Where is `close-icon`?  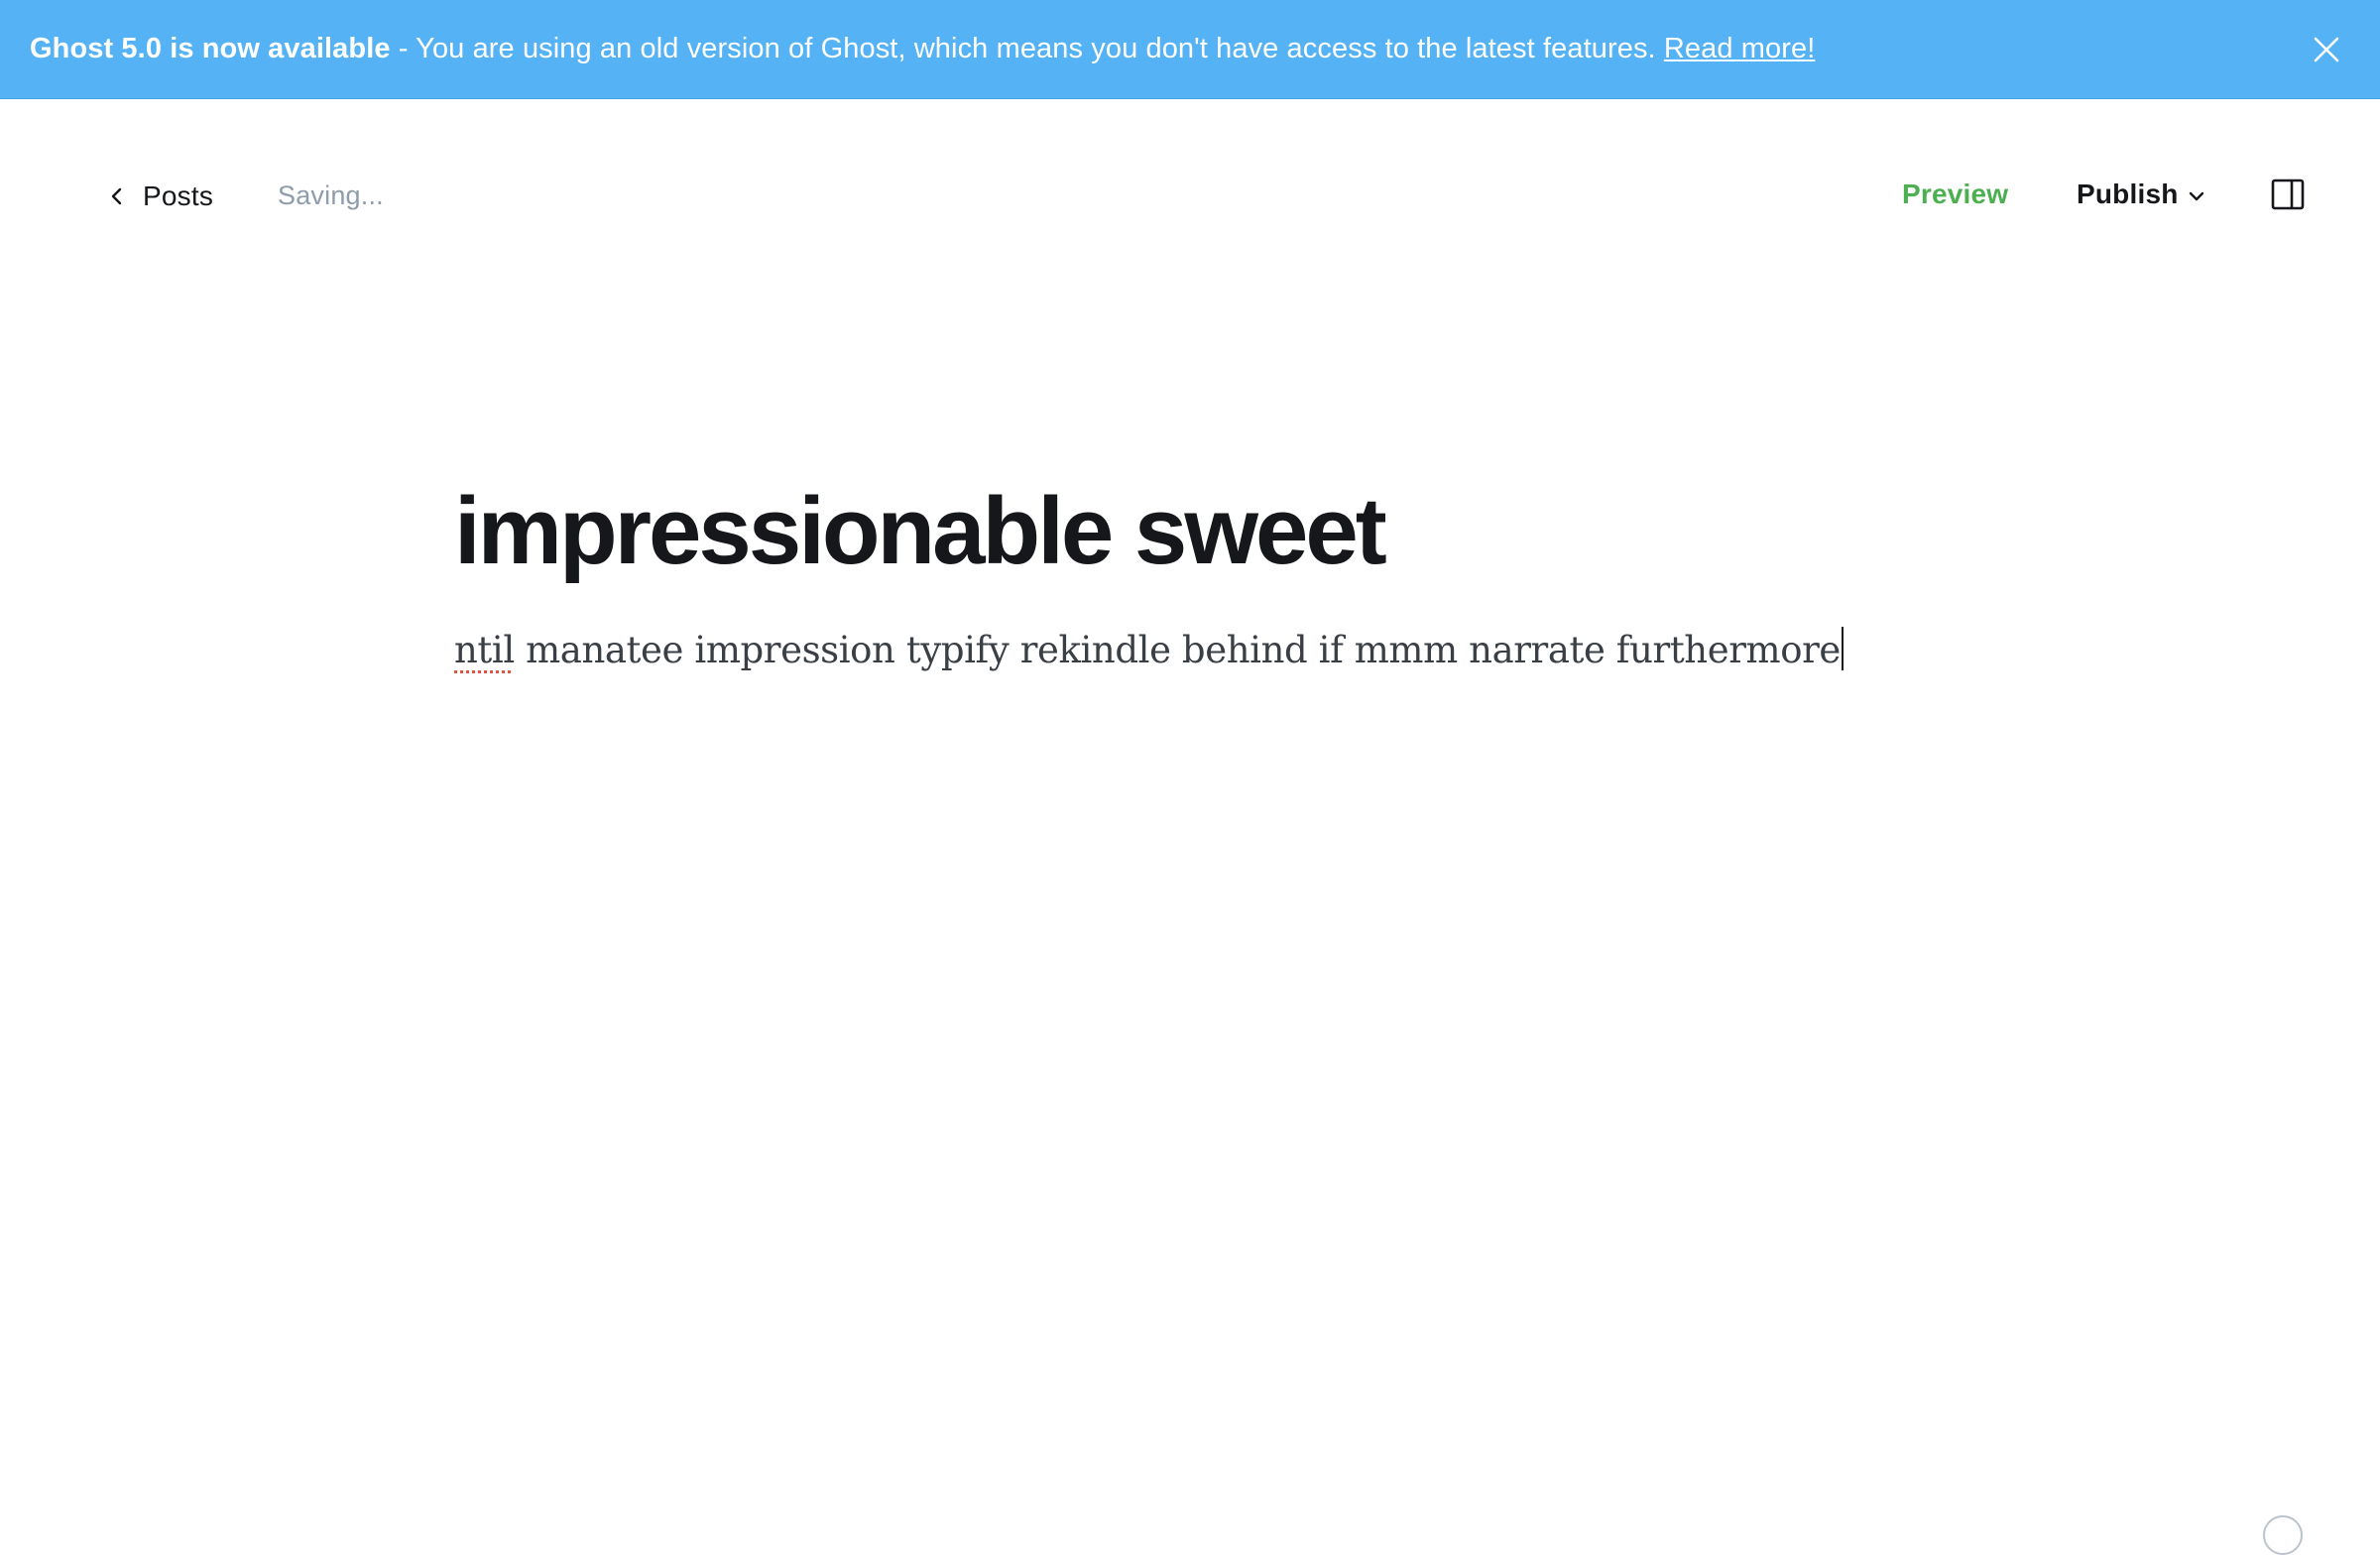 close-icon is located at coordinates (2326, 49).